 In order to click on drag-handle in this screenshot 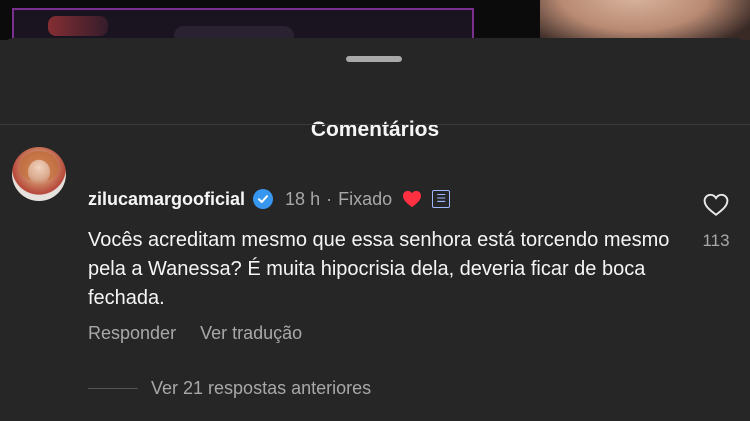, I will do `click(374, 59)`.